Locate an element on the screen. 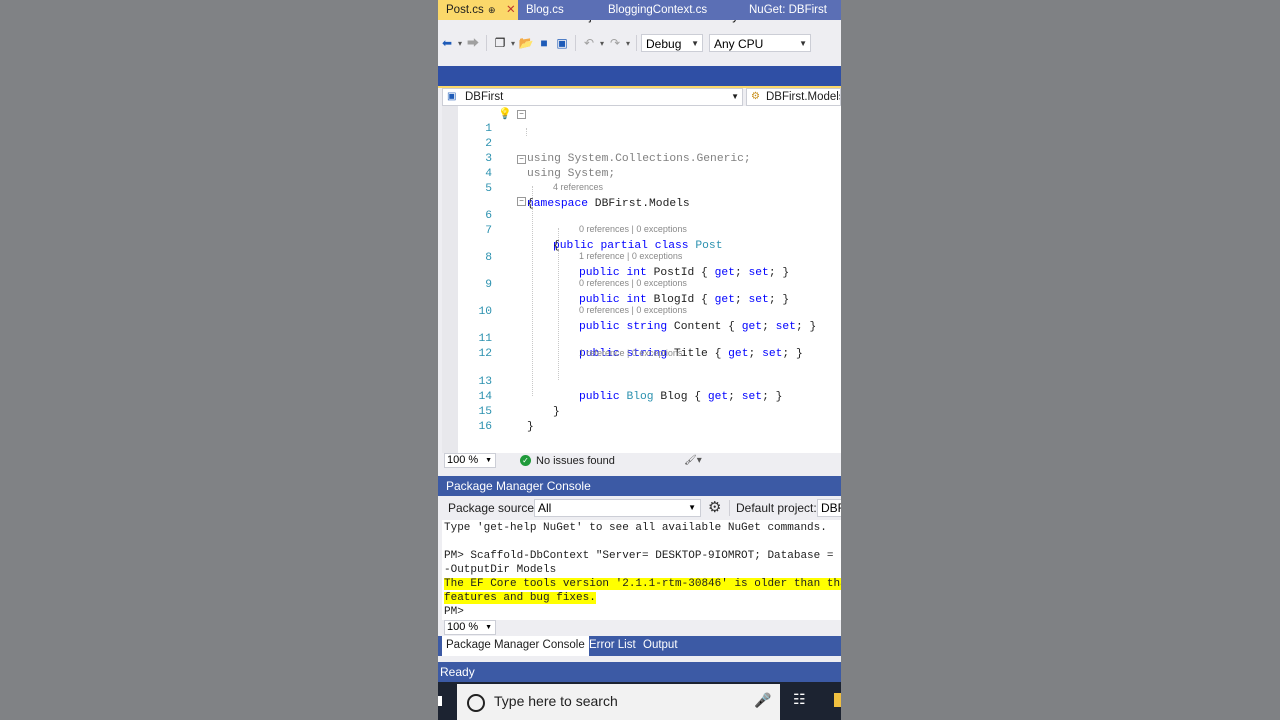 The width and height of the screenshot is (1280, 720). namespace-select: ⚙ DBFirst.Models is located at coordinates (793, 97).